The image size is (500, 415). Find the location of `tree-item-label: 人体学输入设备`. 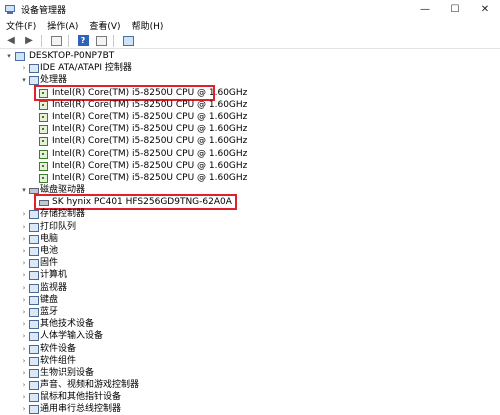

tree-item-label: 人体学输入设备 is located at coordinates (72, 336).